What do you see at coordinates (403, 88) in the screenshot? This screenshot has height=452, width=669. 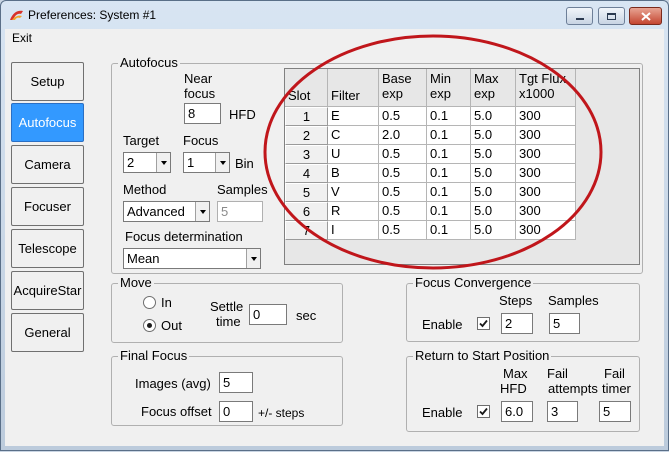 I see `header-base-exp: Base exp` at bounding box center [403, 88].